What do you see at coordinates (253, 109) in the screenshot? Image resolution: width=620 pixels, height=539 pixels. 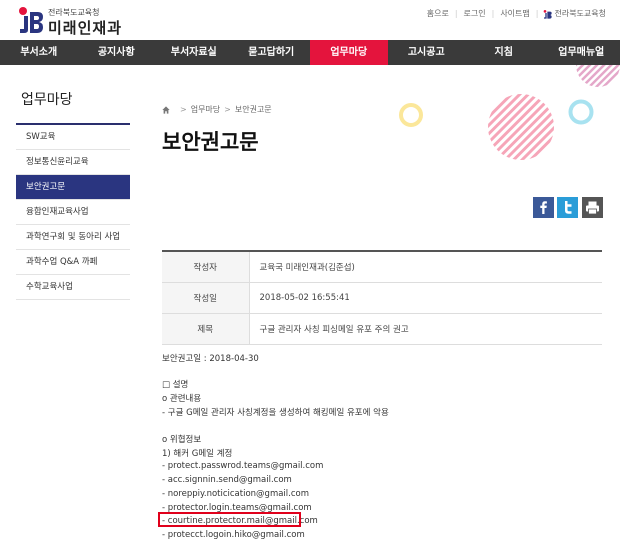 I see `breadcrumb-current: 보안권고문` at bounding box center [253, 109].